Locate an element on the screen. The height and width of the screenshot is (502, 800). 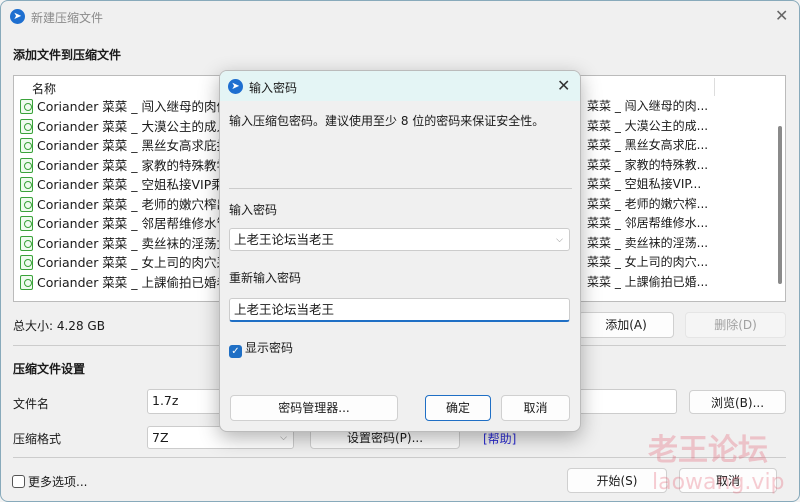
add-button: 添加(A) is located at coordinates (626, 325).